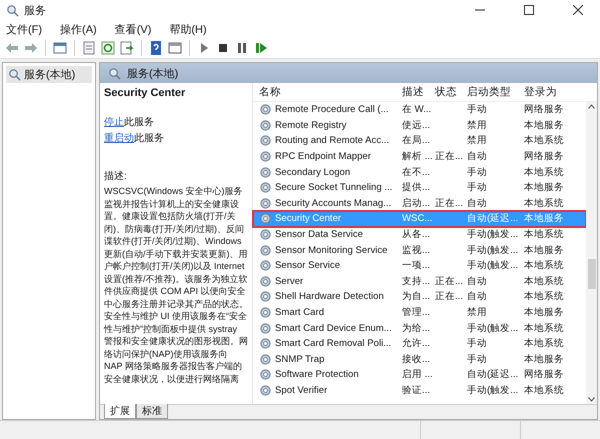 This screenshot has height=439, width=600. What do you see at coordinates (419, 344) in the screenshot?
I see `service-row: Smart Card Removal Poli... 允许... 手动 本地系统` at bounding box center [419, 344].